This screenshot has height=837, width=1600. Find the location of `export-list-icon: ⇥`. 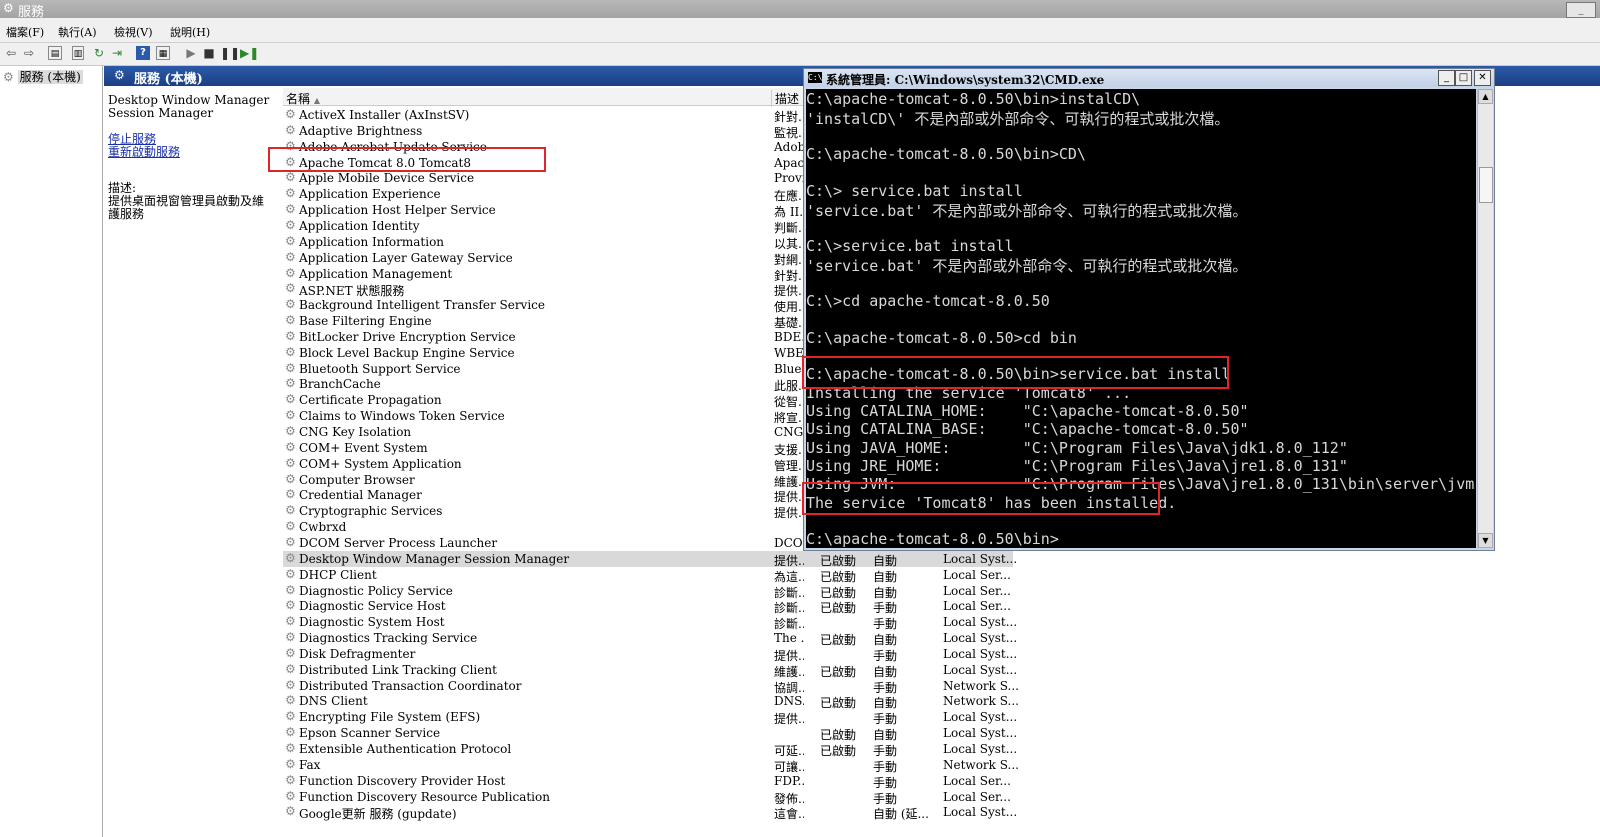

export-list-icon: ⇥ is located at coordinates (117, 53).